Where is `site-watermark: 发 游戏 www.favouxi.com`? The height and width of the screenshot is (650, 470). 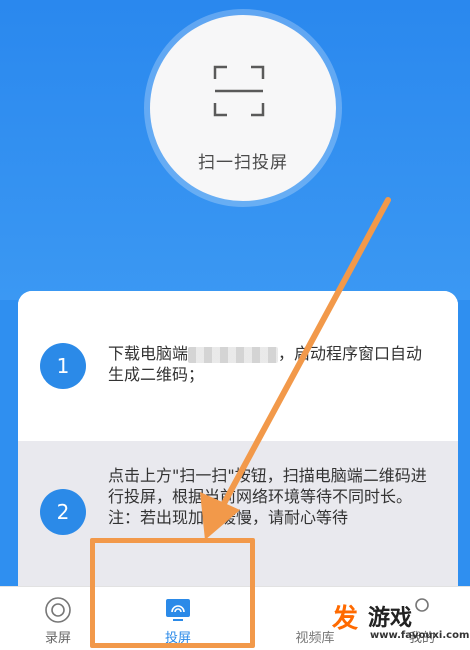 site-watermark: 发 游戏 www.favouxi.com is located at coordinates (400, 623).